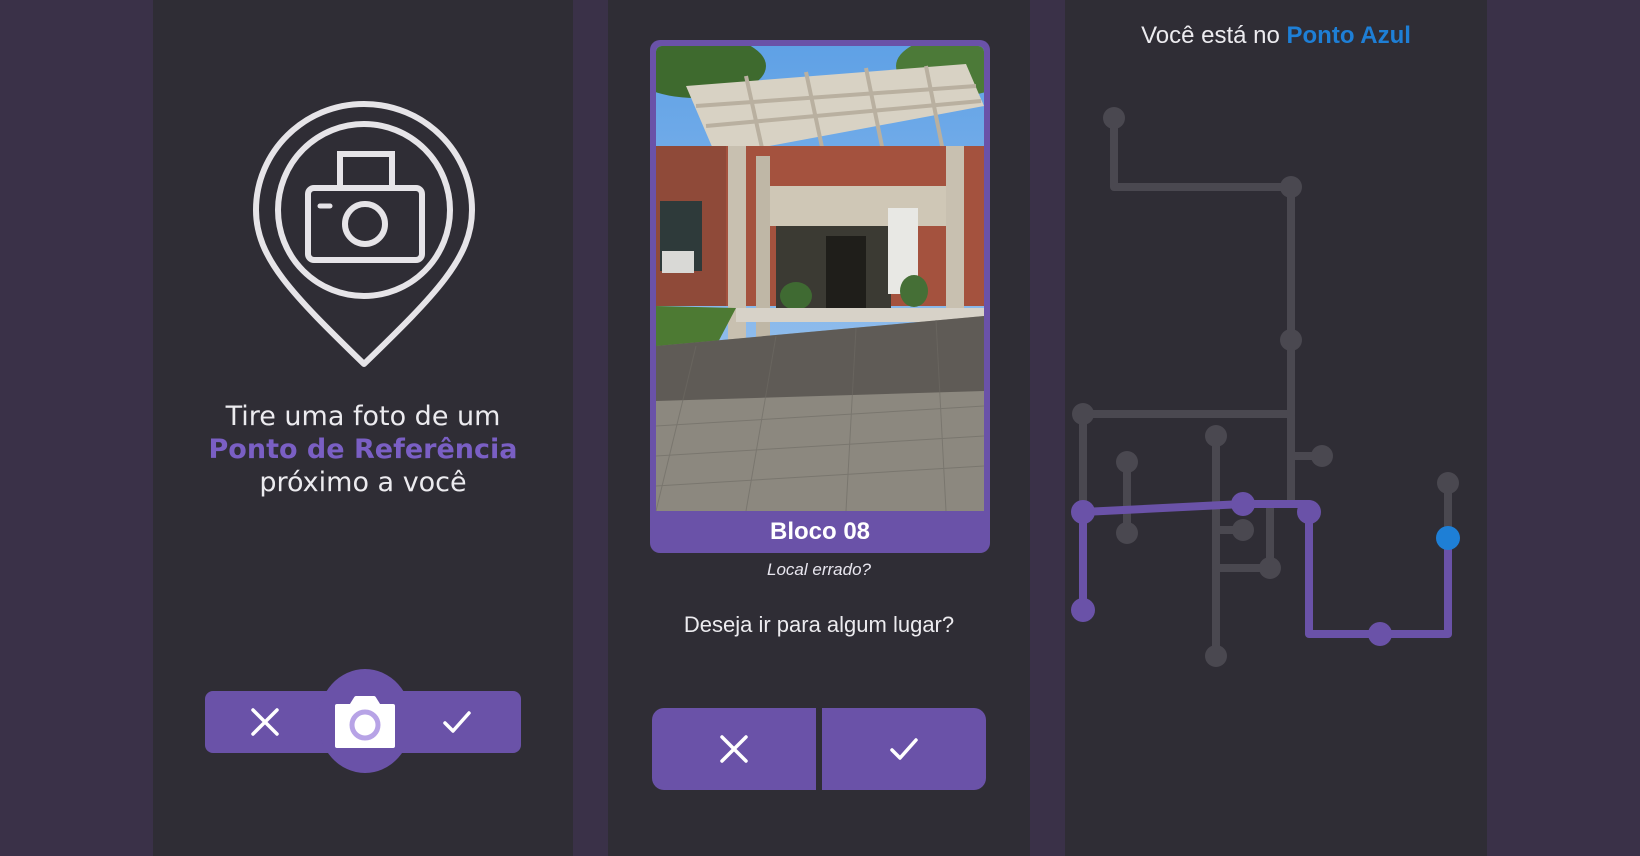 The image size is (1640, 856). Describe the element at coordinates (363, 416) in the screenshot. I see `instruction-text: Tire uma foto de um` at that location.